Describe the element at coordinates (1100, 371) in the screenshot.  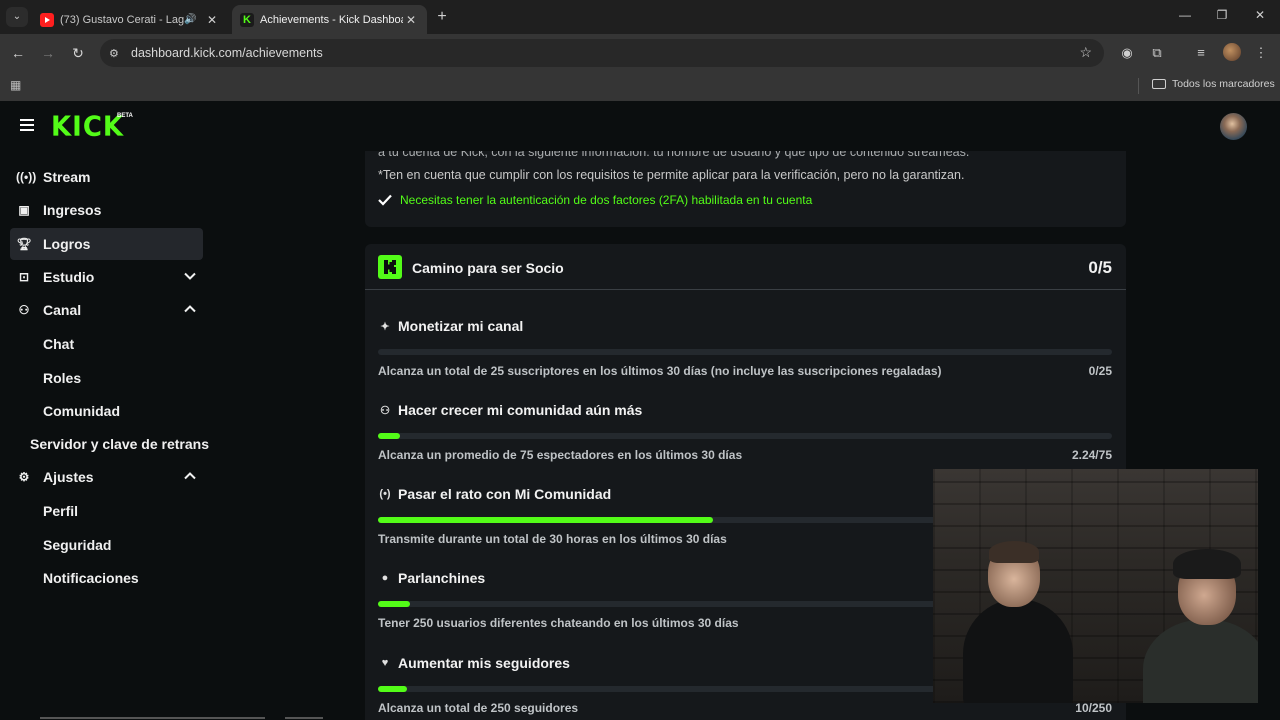
I see `goal-progress-text: 0/25` at that location.